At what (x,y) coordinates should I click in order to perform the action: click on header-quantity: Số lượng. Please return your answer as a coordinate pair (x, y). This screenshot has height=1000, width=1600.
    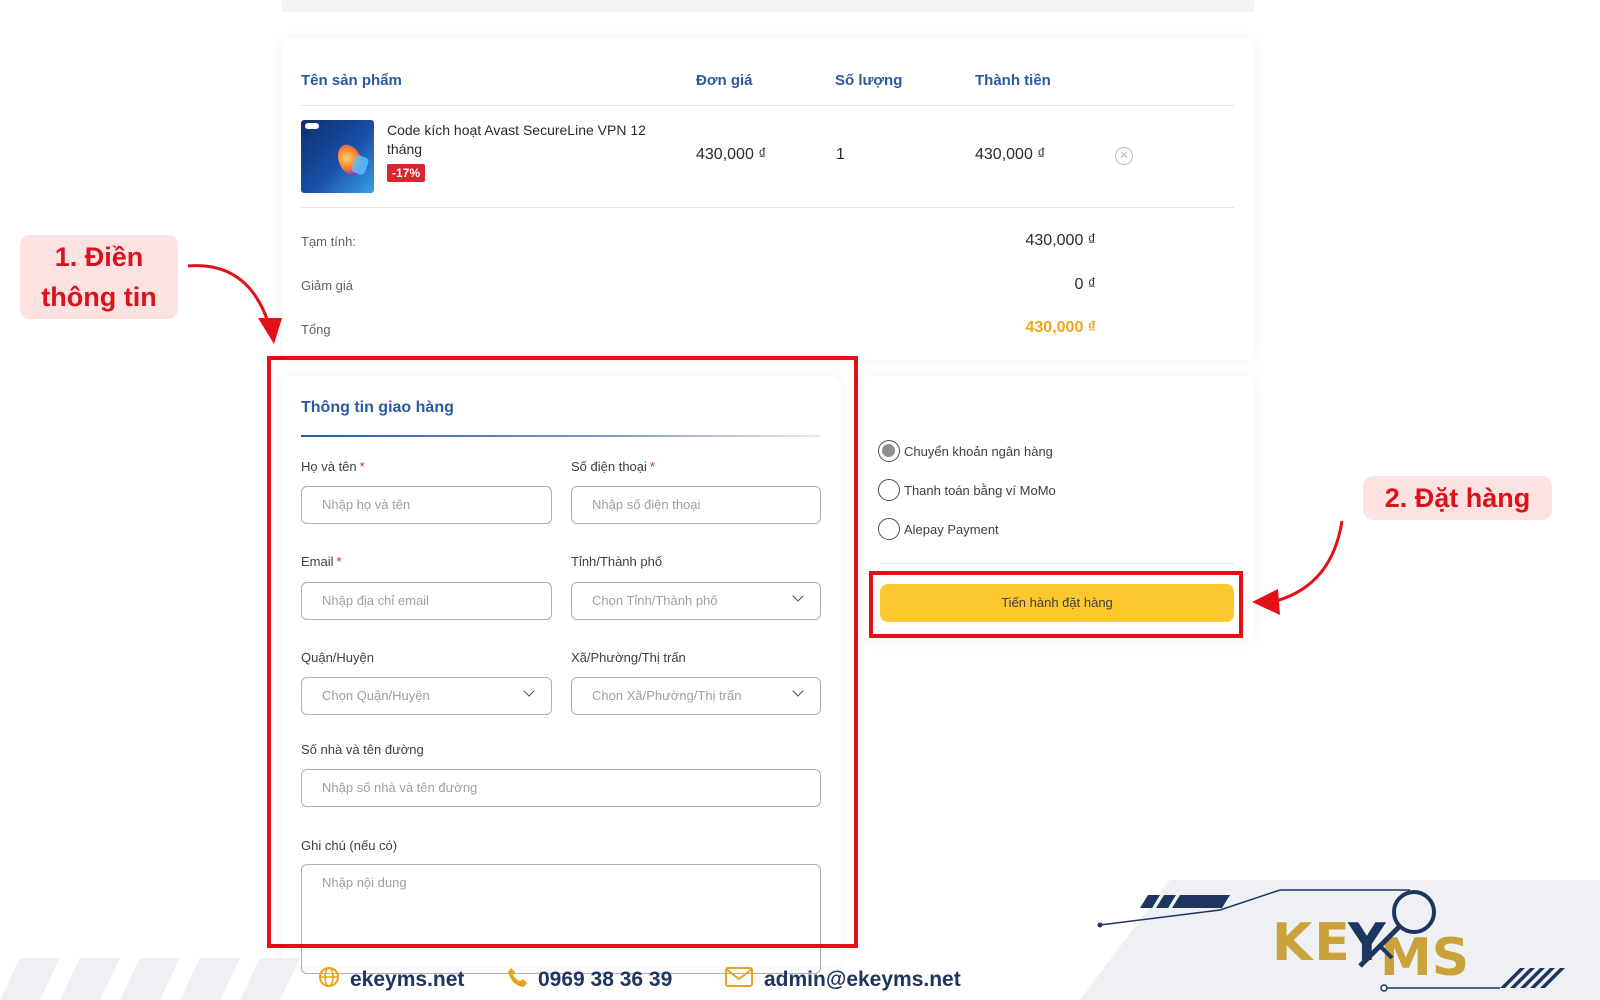
    Looking at the image, I should click on (869, 80).